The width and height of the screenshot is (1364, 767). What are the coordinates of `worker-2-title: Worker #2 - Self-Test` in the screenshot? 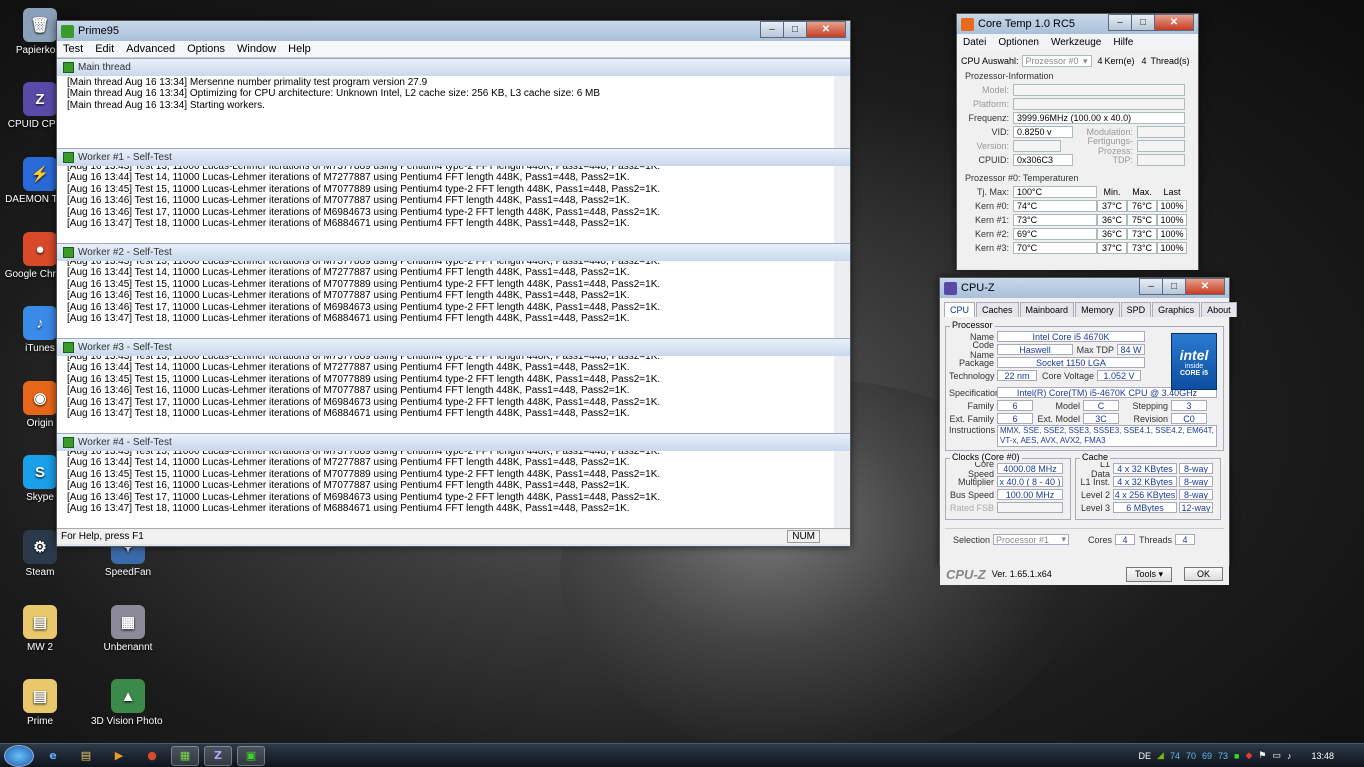 It's located at (453, 252).